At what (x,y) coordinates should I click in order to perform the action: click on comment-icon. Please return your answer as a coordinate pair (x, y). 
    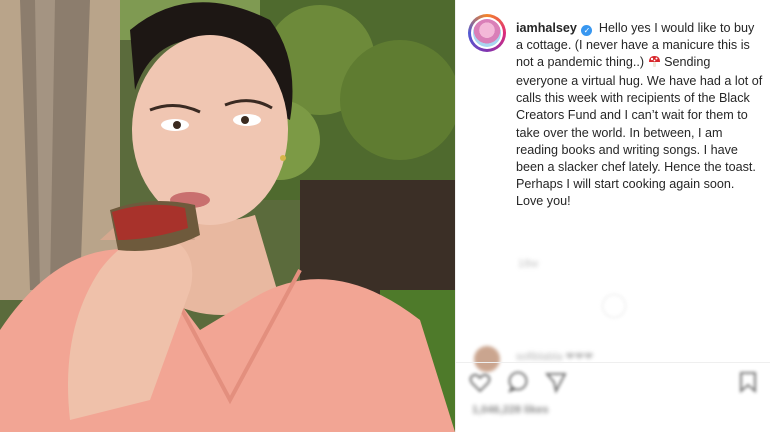
    Looking at the image, I should click on (518, 384).